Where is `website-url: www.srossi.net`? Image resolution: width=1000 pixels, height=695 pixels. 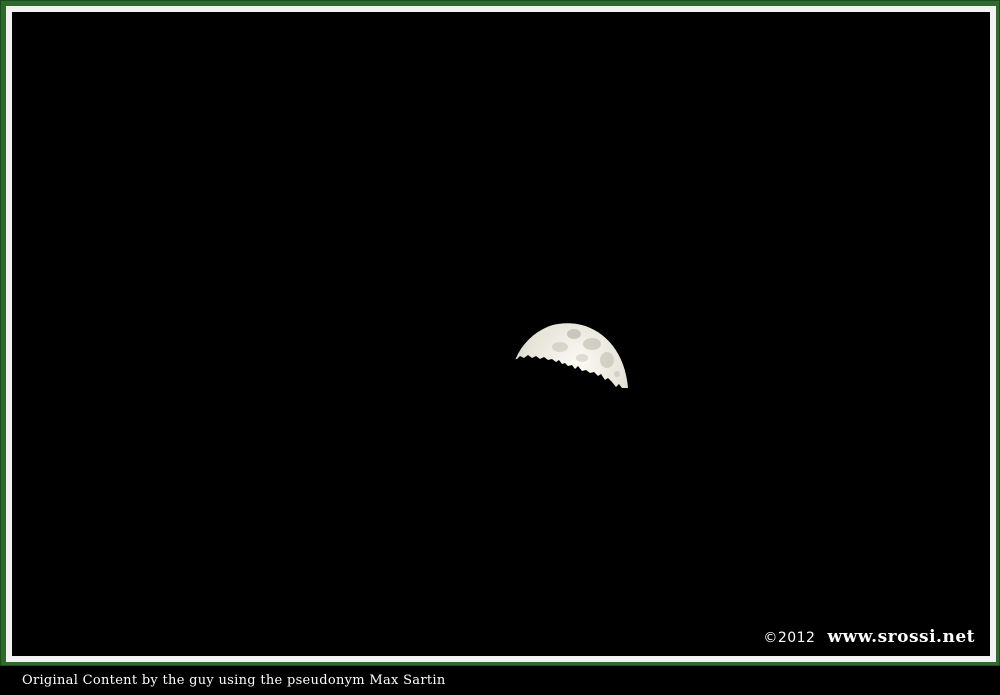 website-url: www.srossi.net is located at coordinates (901, 637).